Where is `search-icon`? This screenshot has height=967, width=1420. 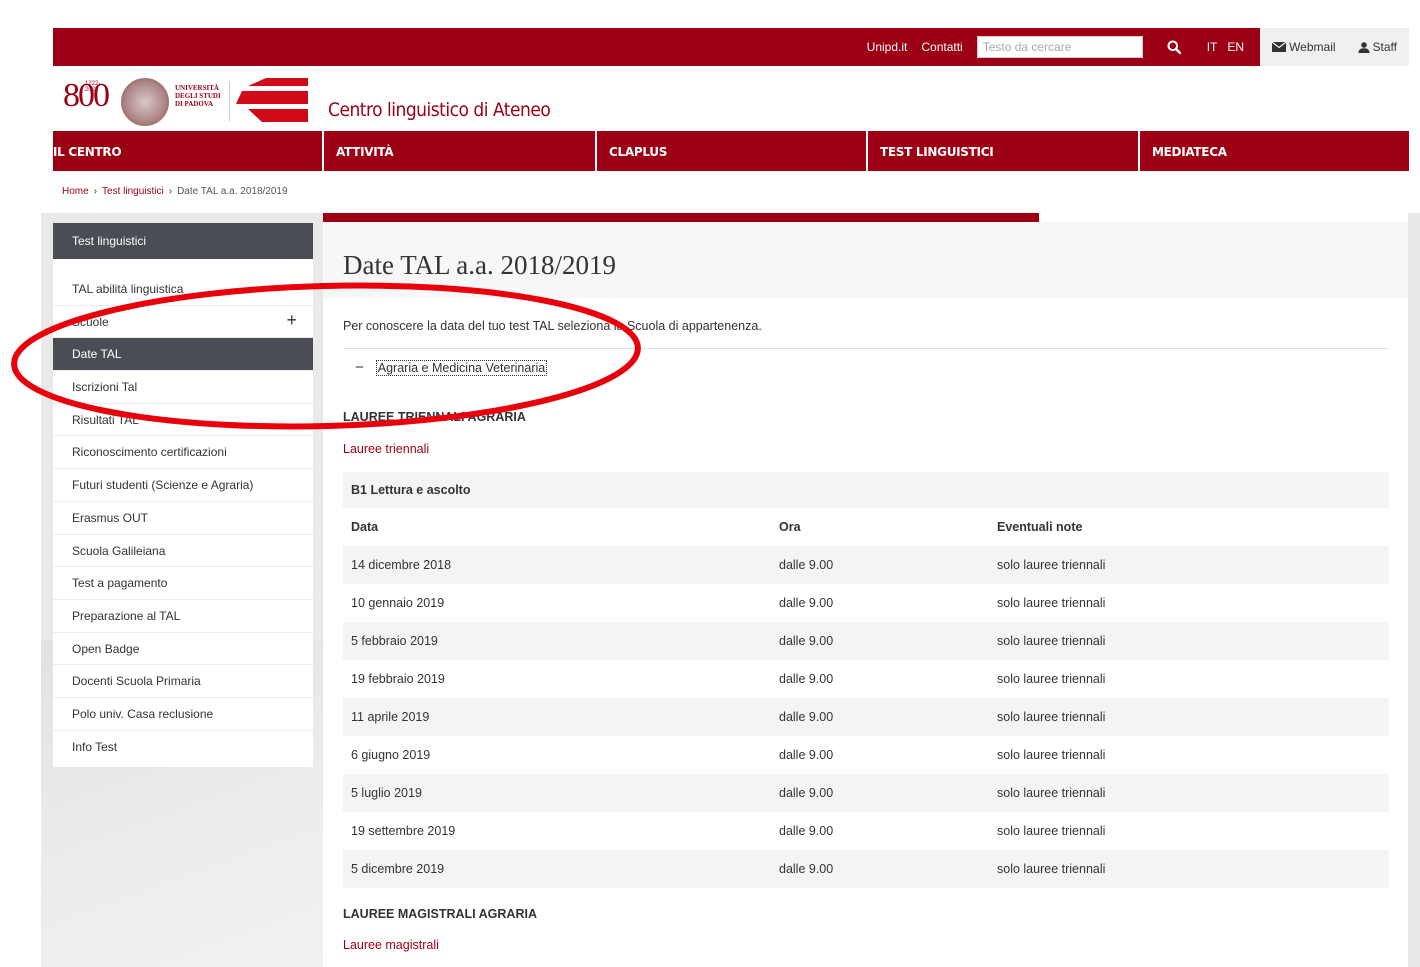 search-icon is located at coordinates (1174, 47).